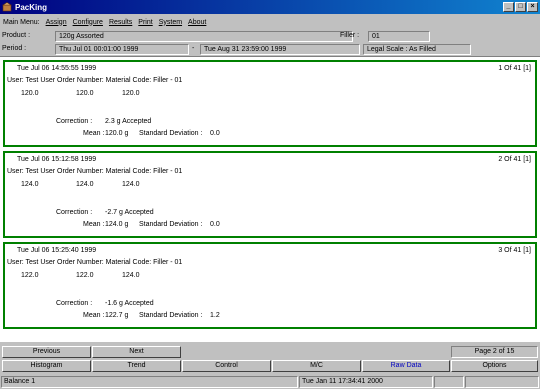 This screenshot has width=540, height=389. I want to click on product-label: Product :, so click(16, 35).